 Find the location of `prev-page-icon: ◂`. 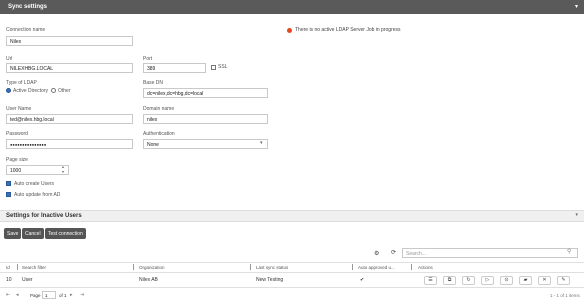

prev-page-icon: ◂ is located at coordinates (17, 295).